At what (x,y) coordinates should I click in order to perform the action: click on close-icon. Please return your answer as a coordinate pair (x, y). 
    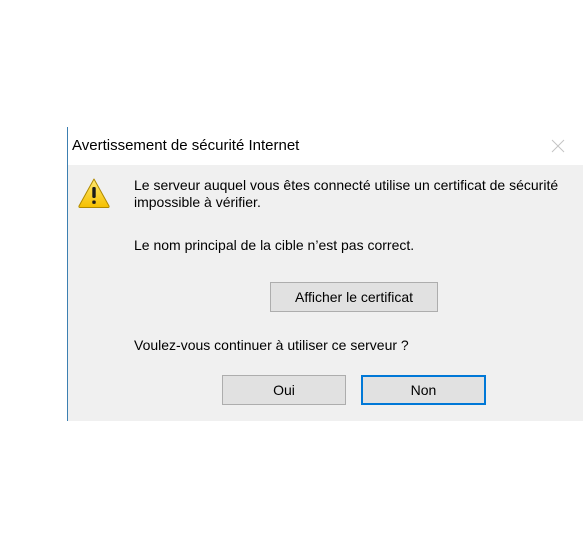
    Looking at the image, I should click on (558, 145).